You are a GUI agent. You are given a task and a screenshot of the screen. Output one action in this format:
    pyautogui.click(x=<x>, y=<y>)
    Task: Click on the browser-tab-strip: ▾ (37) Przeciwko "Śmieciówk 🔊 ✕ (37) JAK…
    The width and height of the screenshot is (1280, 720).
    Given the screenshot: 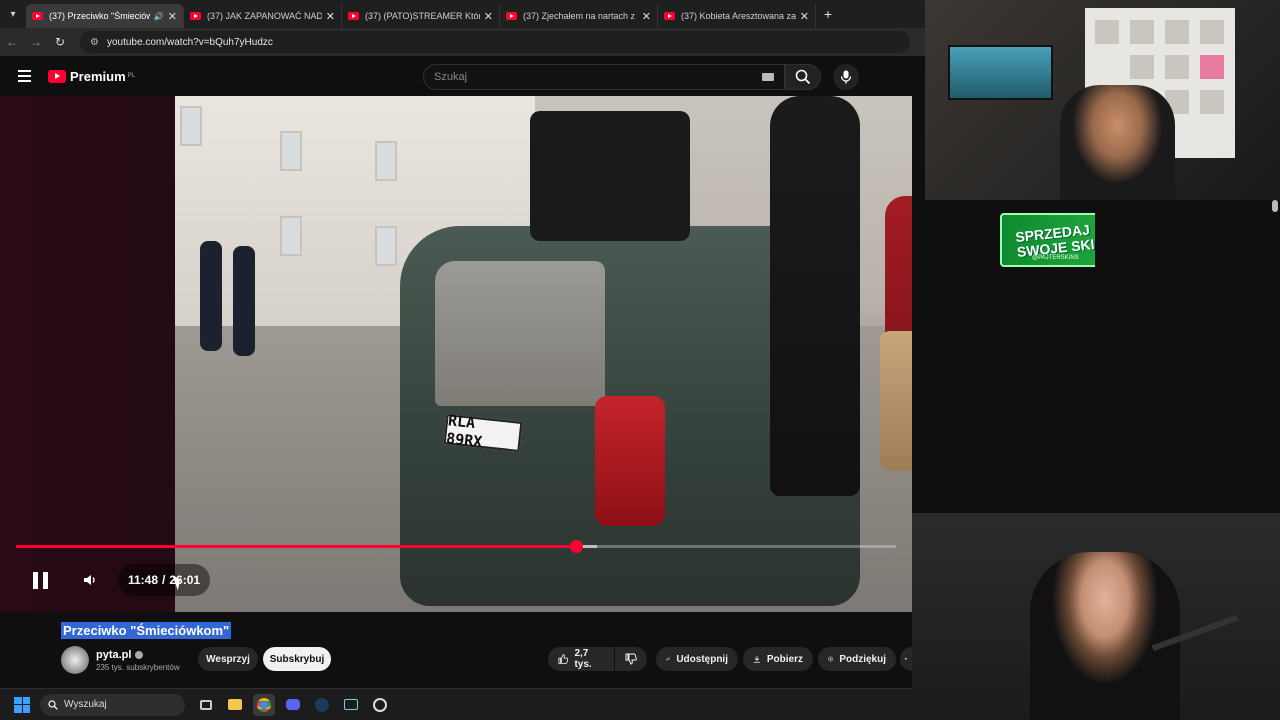 What is the action you would take?
    pyautogui.click(x=462, y=14)
    